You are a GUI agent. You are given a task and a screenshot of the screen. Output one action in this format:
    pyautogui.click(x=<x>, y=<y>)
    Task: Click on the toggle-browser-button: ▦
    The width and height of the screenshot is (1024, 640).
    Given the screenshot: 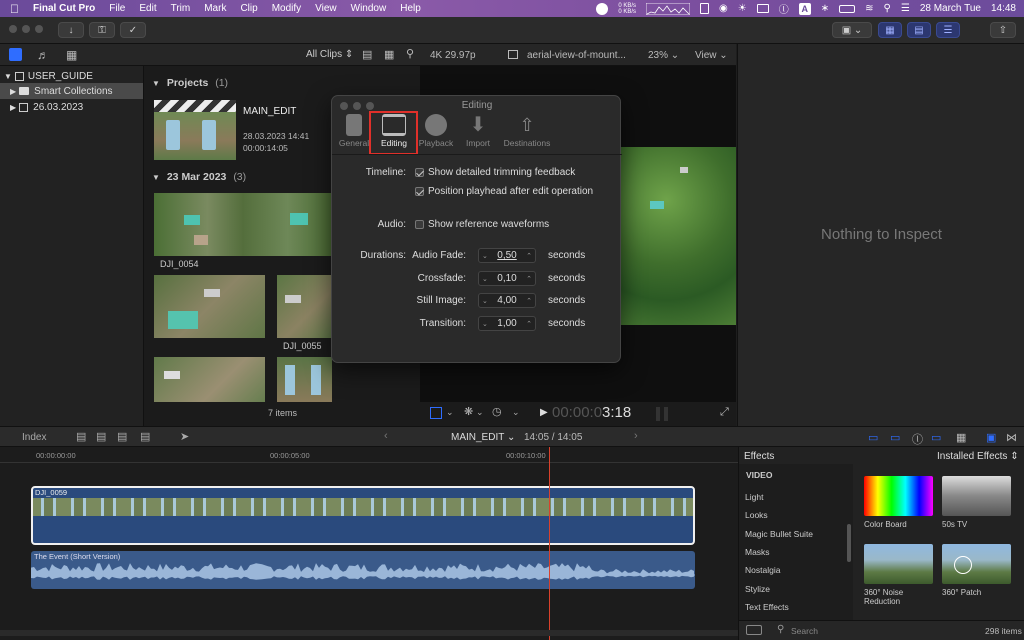 What is the action you would take?
    pyautogui.click(x=890, y=30)
    